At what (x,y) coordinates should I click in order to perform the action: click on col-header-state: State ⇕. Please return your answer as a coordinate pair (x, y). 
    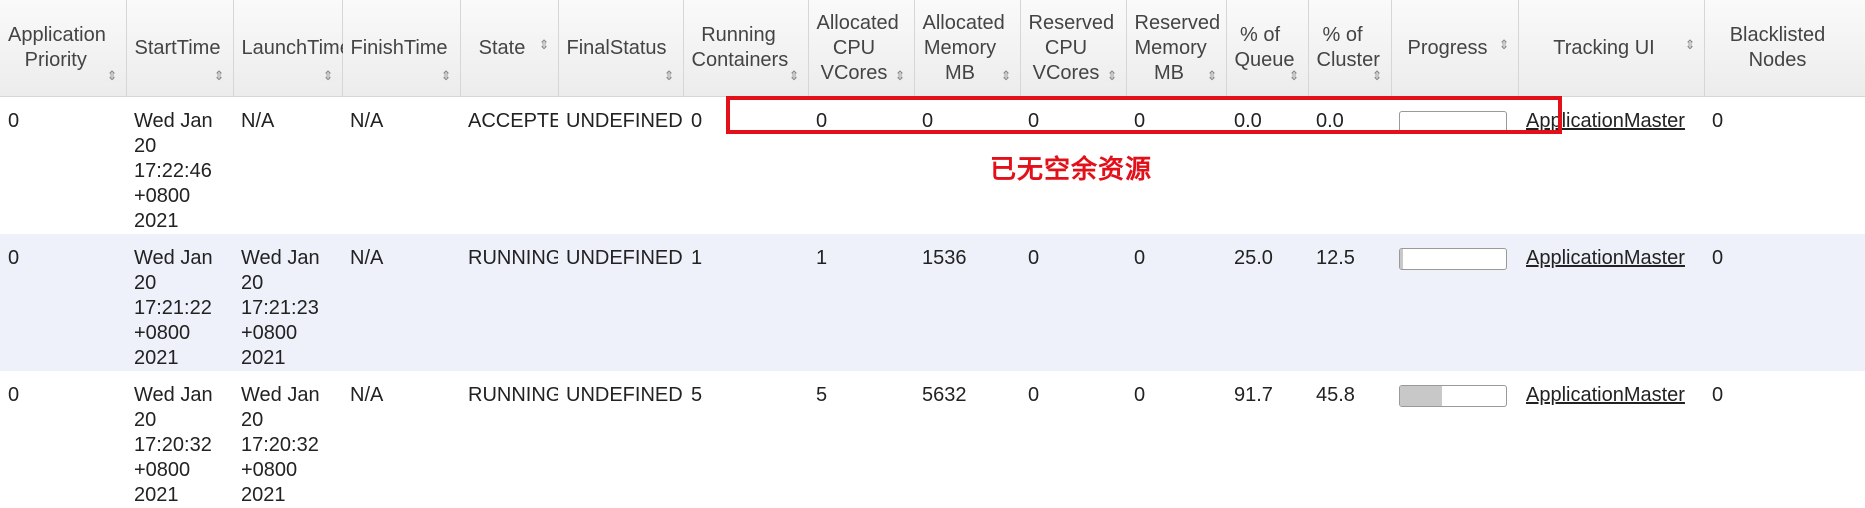
    Looking at the image, I should click on (509, 48).